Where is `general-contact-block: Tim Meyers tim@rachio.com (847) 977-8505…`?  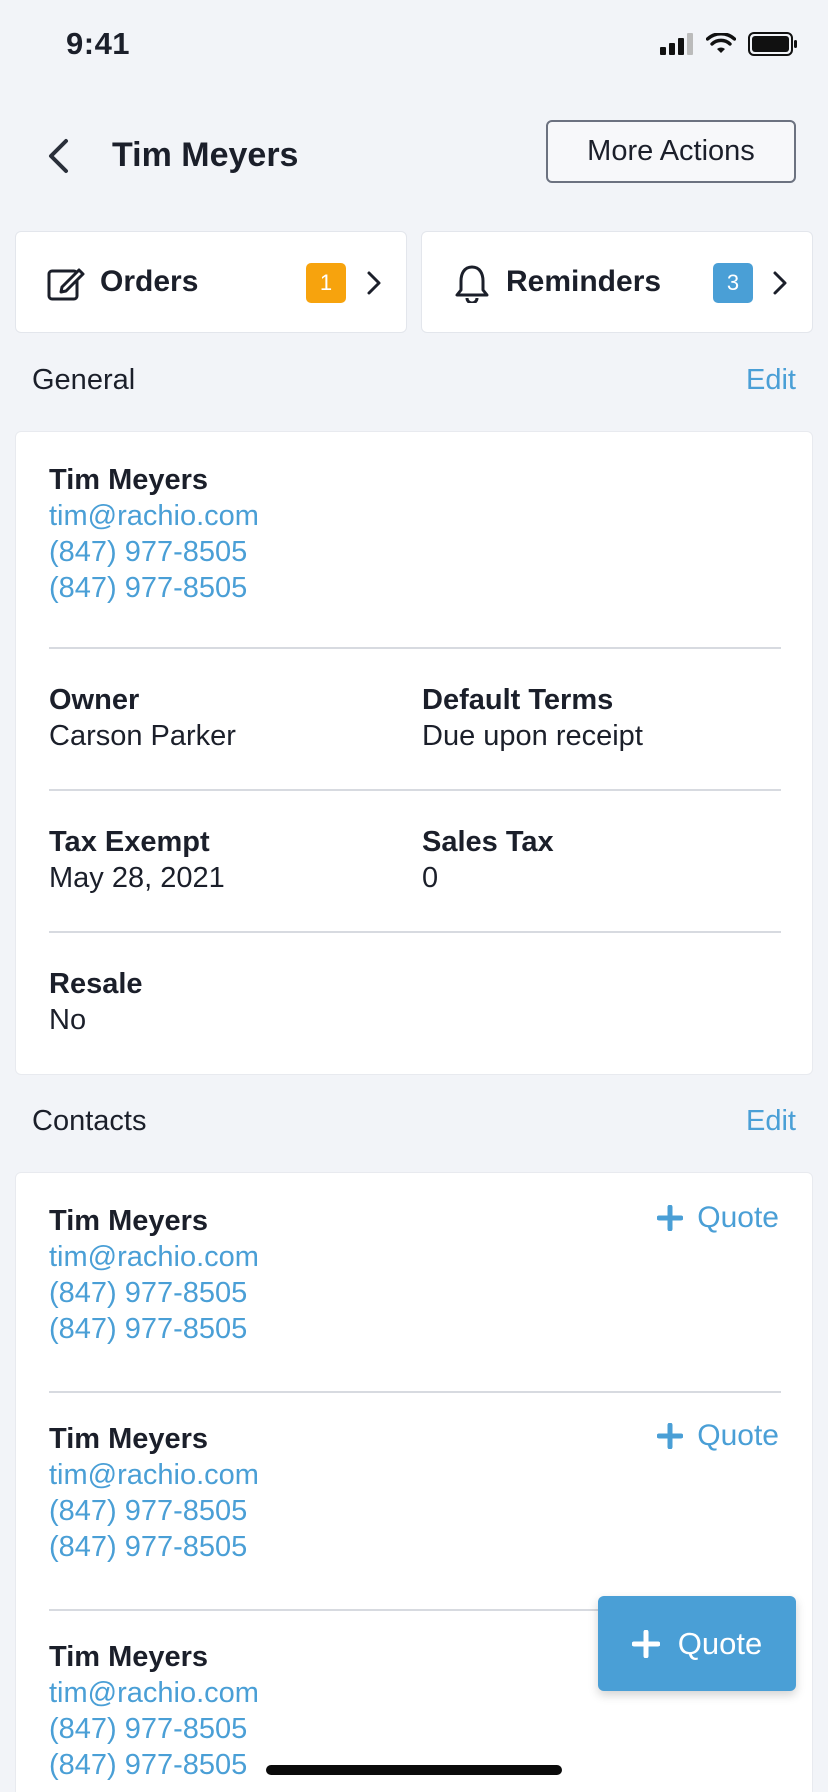 general-contact-block: Tim Meyers tim@rachio.com (847) 977-8505… is located at coordinates (154, 534).